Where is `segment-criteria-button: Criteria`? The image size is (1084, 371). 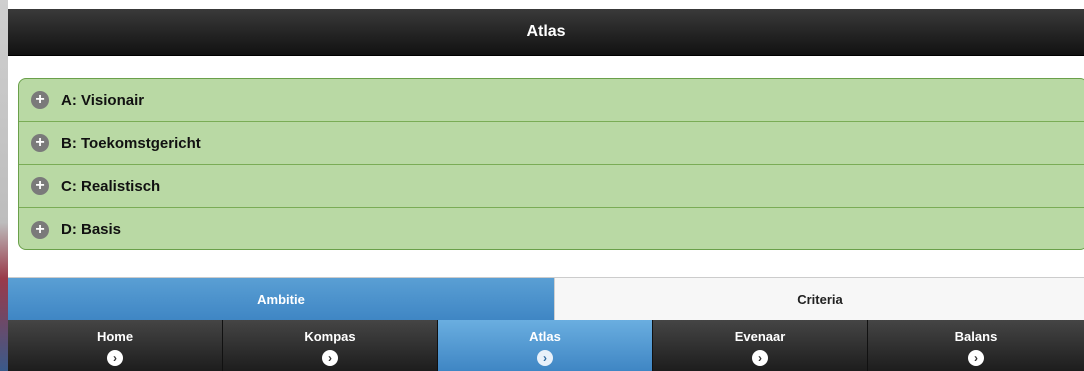 segment-criteria-button: Criteria is located at coordinates (819, 299).